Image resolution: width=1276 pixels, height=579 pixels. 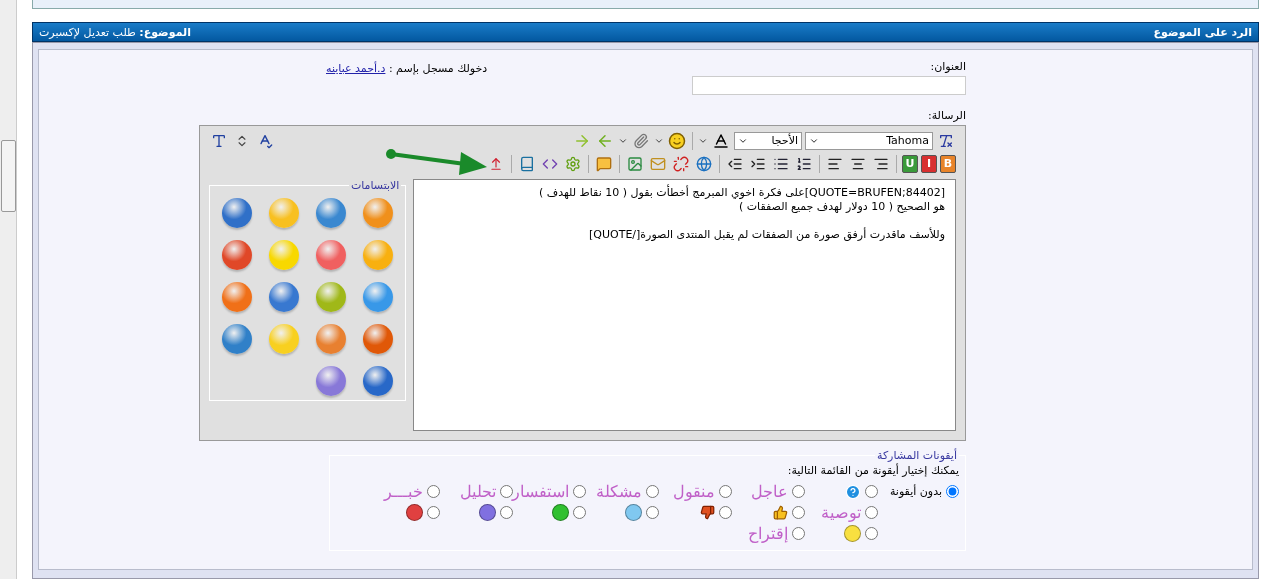 I want to click on subject-text: الموضوع: طلب تعديل لإكسبرت, so click(x=115, y=32).